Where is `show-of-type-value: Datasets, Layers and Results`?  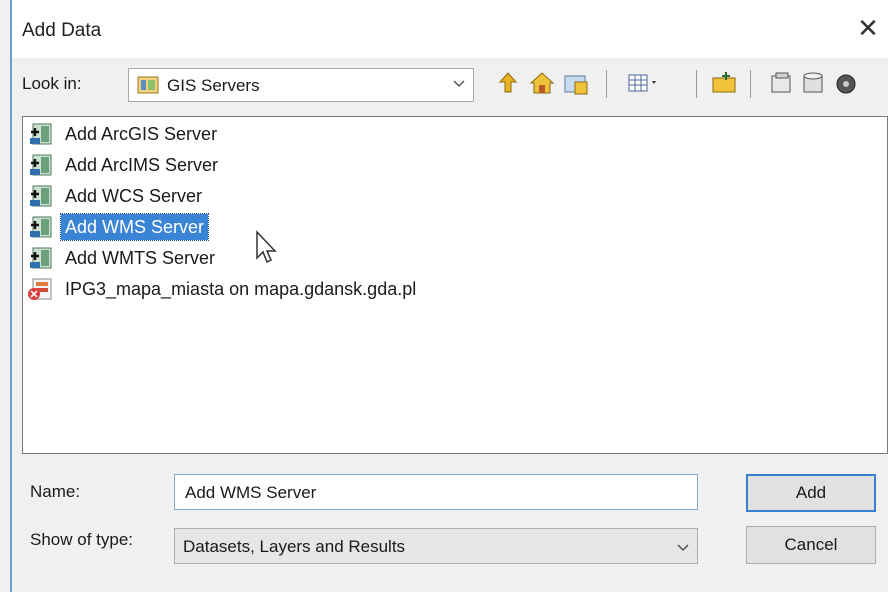 show-of-type-value: Datasets, Layers and Results is located at coordinates (294, 546).